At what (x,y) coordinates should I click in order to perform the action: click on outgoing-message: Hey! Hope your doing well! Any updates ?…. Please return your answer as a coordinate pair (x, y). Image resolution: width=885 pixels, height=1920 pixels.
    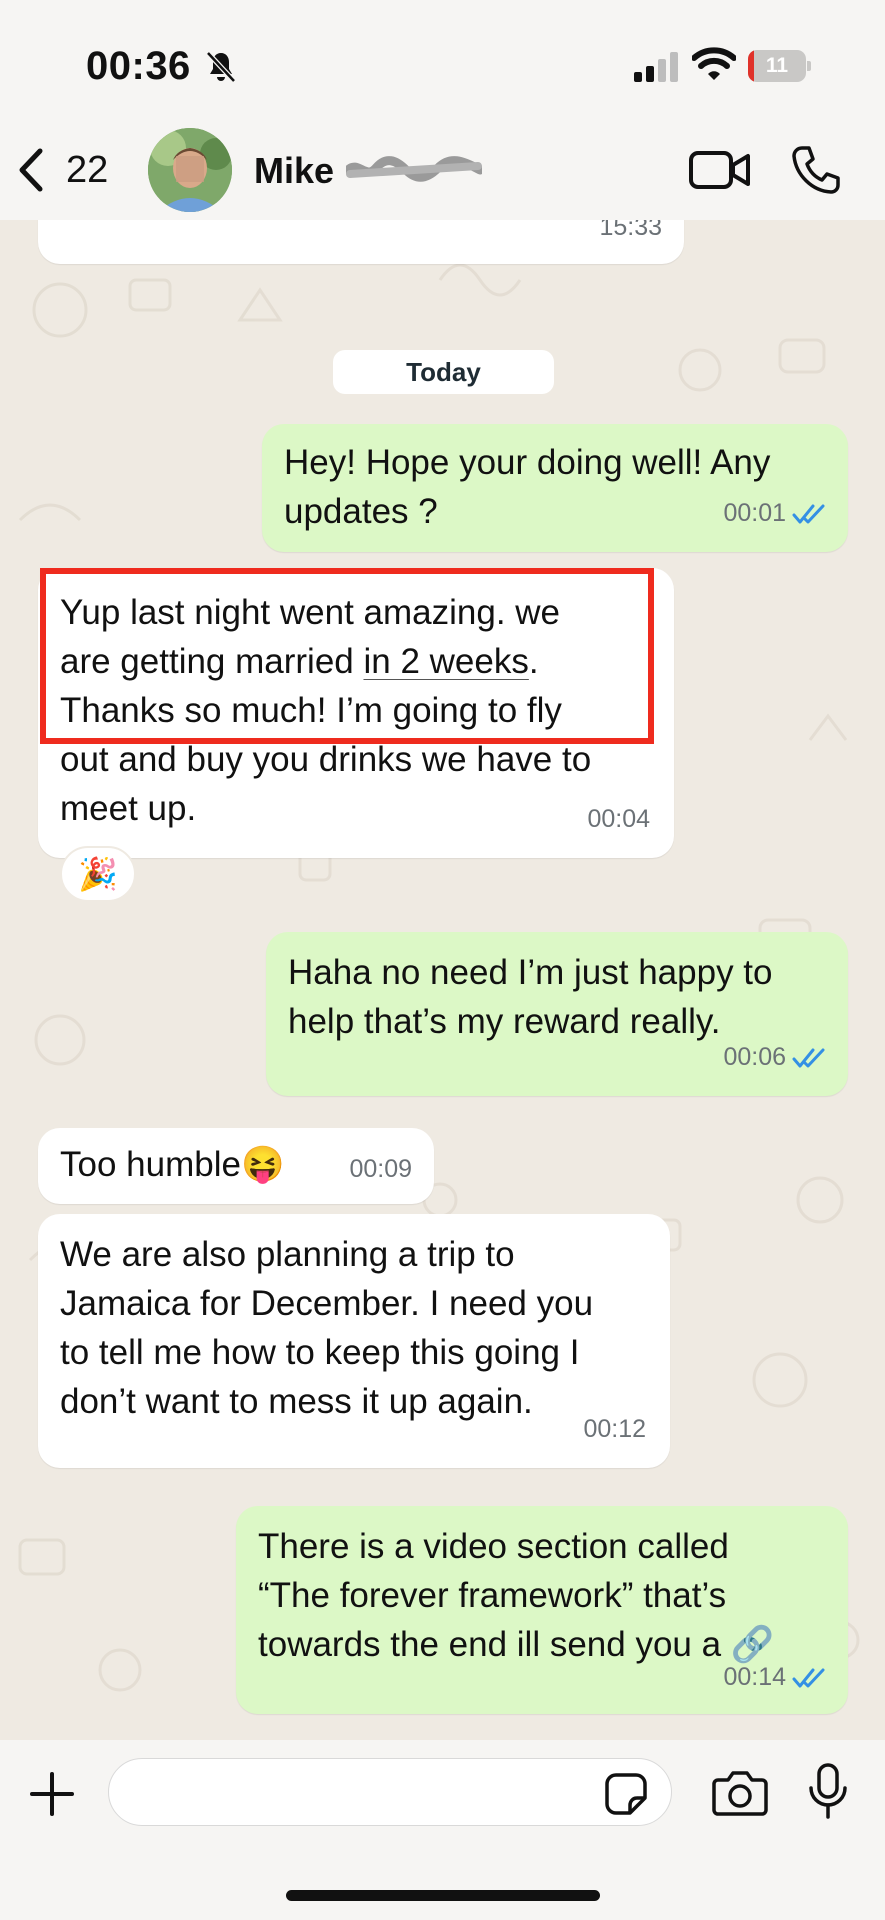
    Looking at the image, I should click on (555, 488).